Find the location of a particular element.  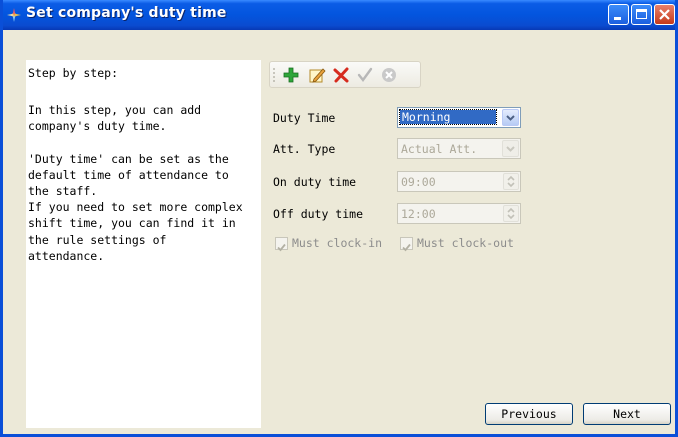

maximize-button is located at coordinates (641, 14).